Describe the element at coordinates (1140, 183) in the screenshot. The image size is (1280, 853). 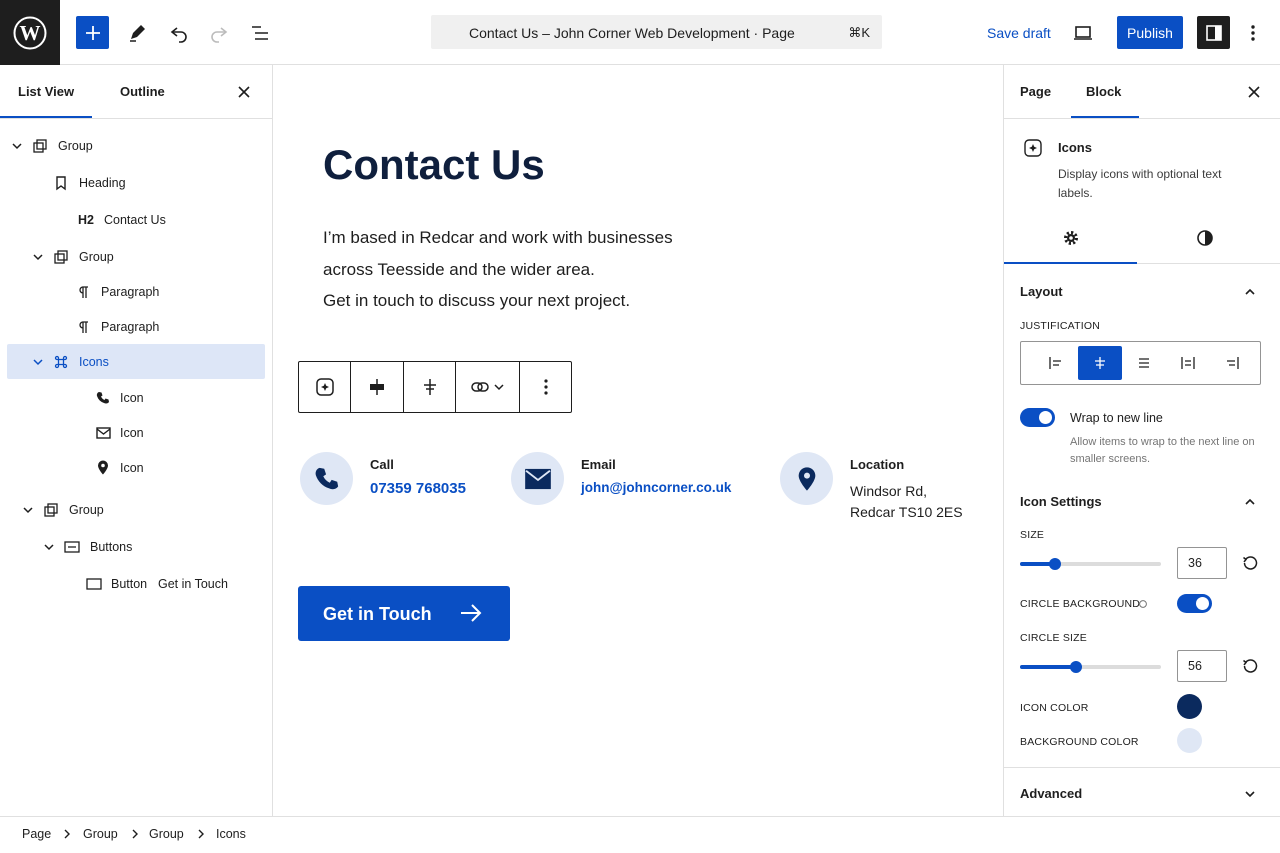
I see `block-description: Display icons with optional text labels.` at that location.